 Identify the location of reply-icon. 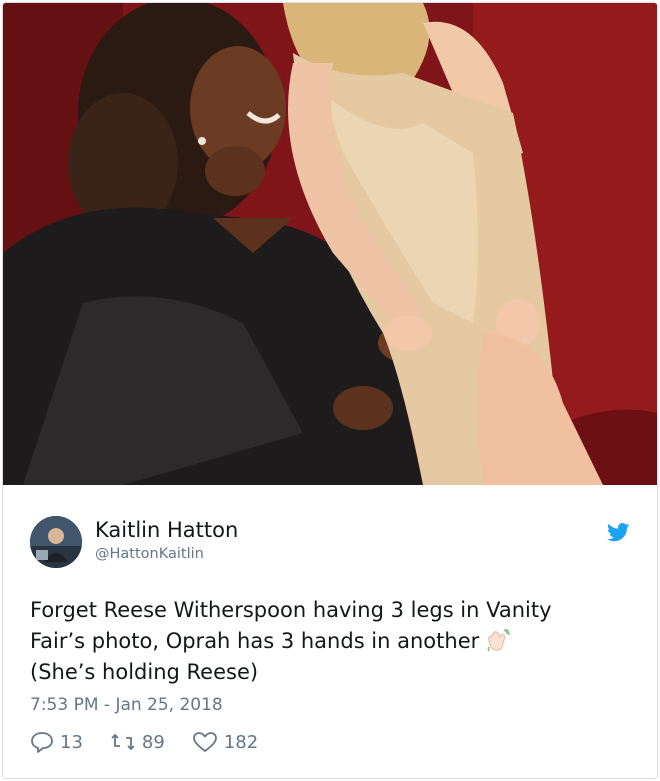
(42, 742).